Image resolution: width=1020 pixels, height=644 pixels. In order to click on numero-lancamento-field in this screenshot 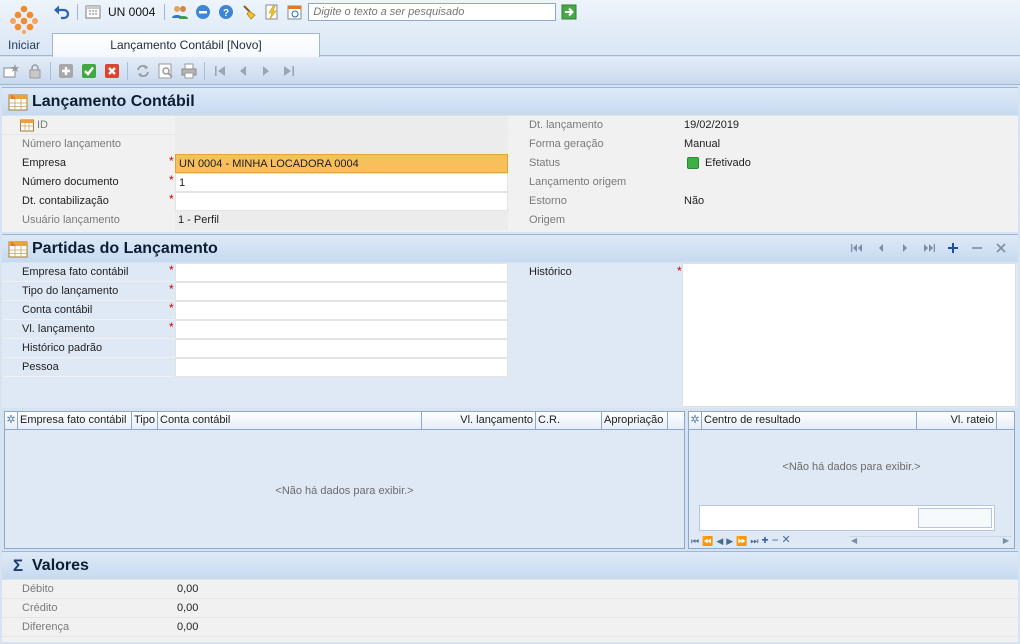, I will do `click(341, 144)`.